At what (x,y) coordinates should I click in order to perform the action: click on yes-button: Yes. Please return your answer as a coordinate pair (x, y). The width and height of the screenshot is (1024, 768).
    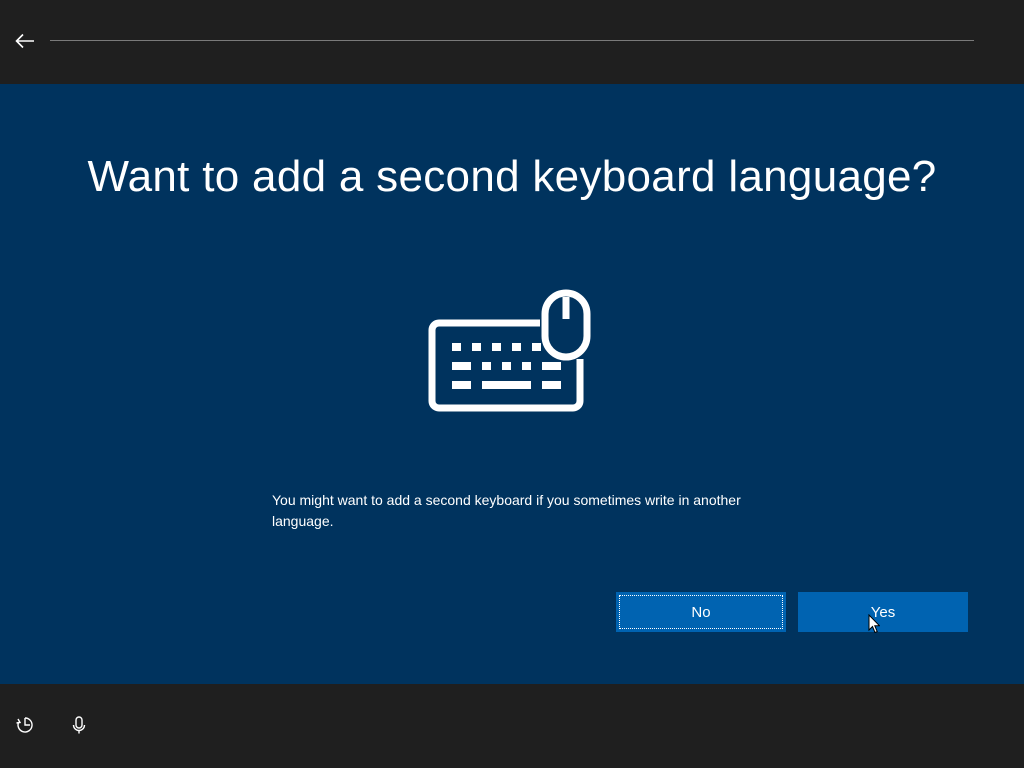
    Looking at the image, I should click on (883, 612).